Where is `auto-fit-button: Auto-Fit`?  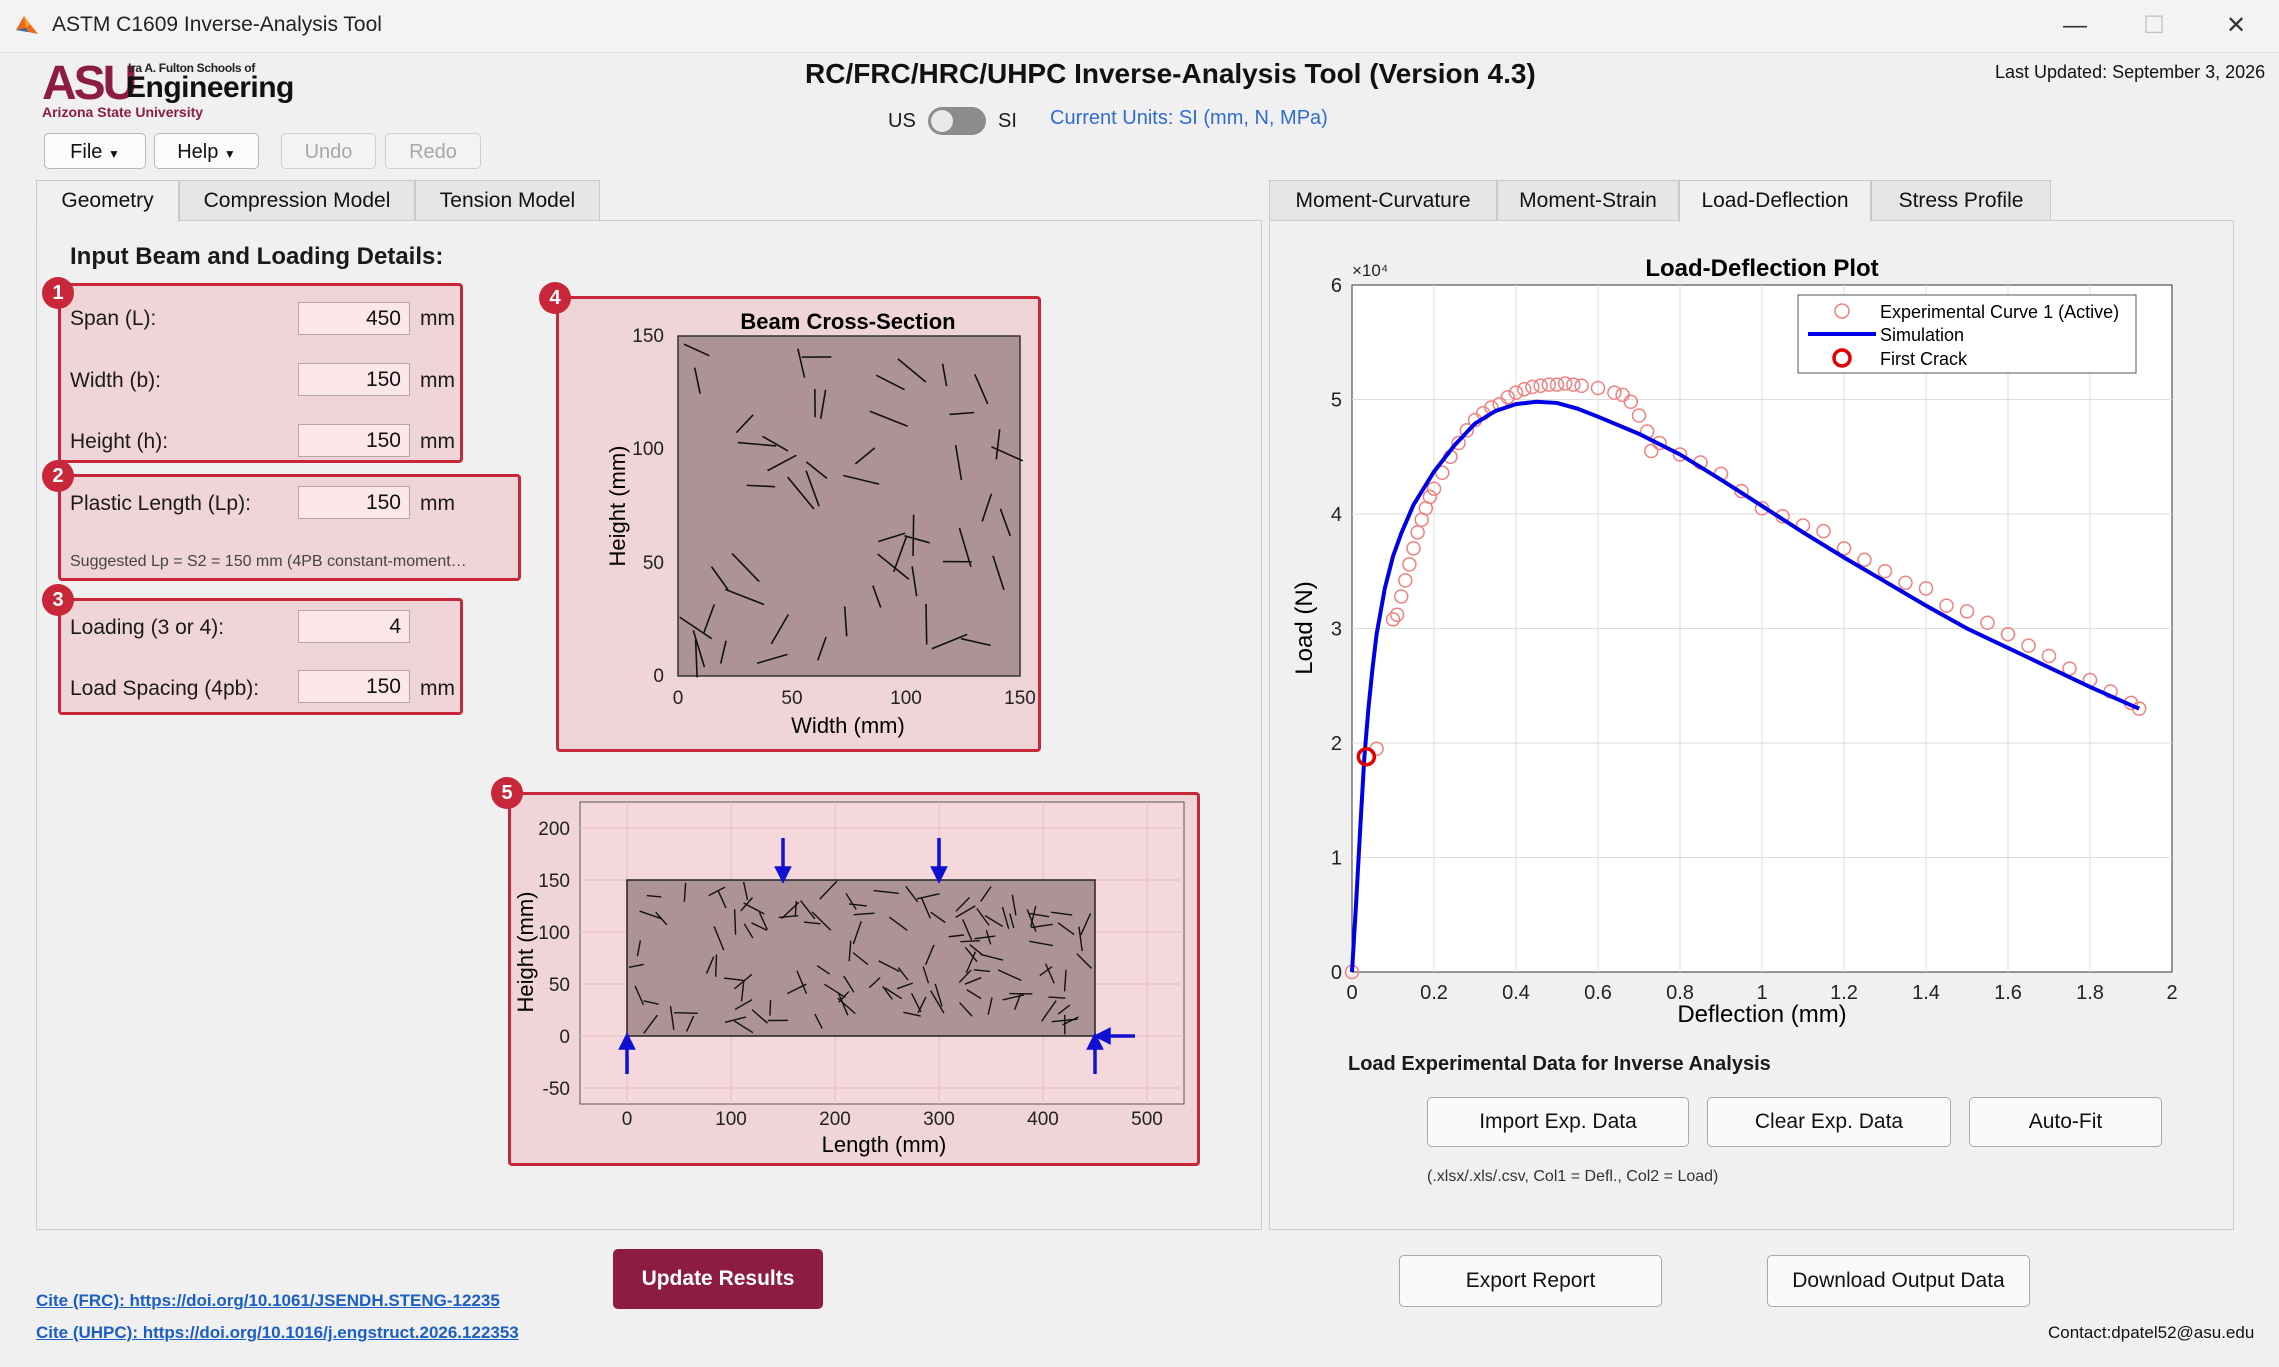 auto-fit-button: Auto-Fit is located at coordinates (2065, 1122).